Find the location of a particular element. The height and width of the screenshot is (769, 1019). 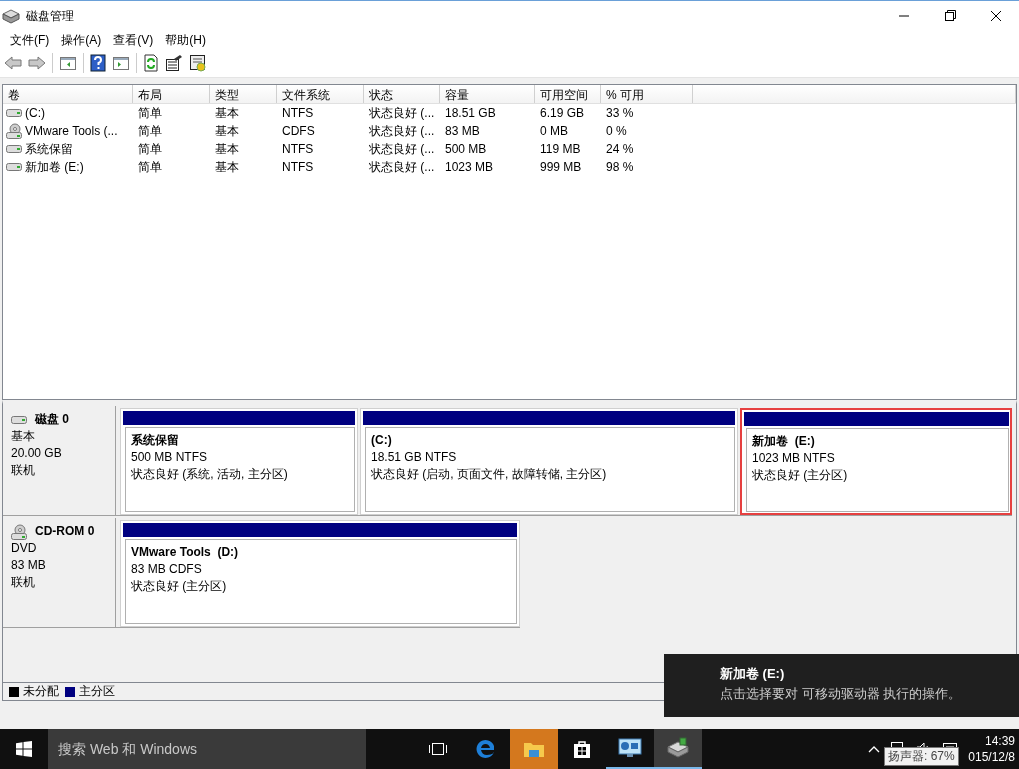

window-title: 磁盘管理 is located at coordinates (50, 16).